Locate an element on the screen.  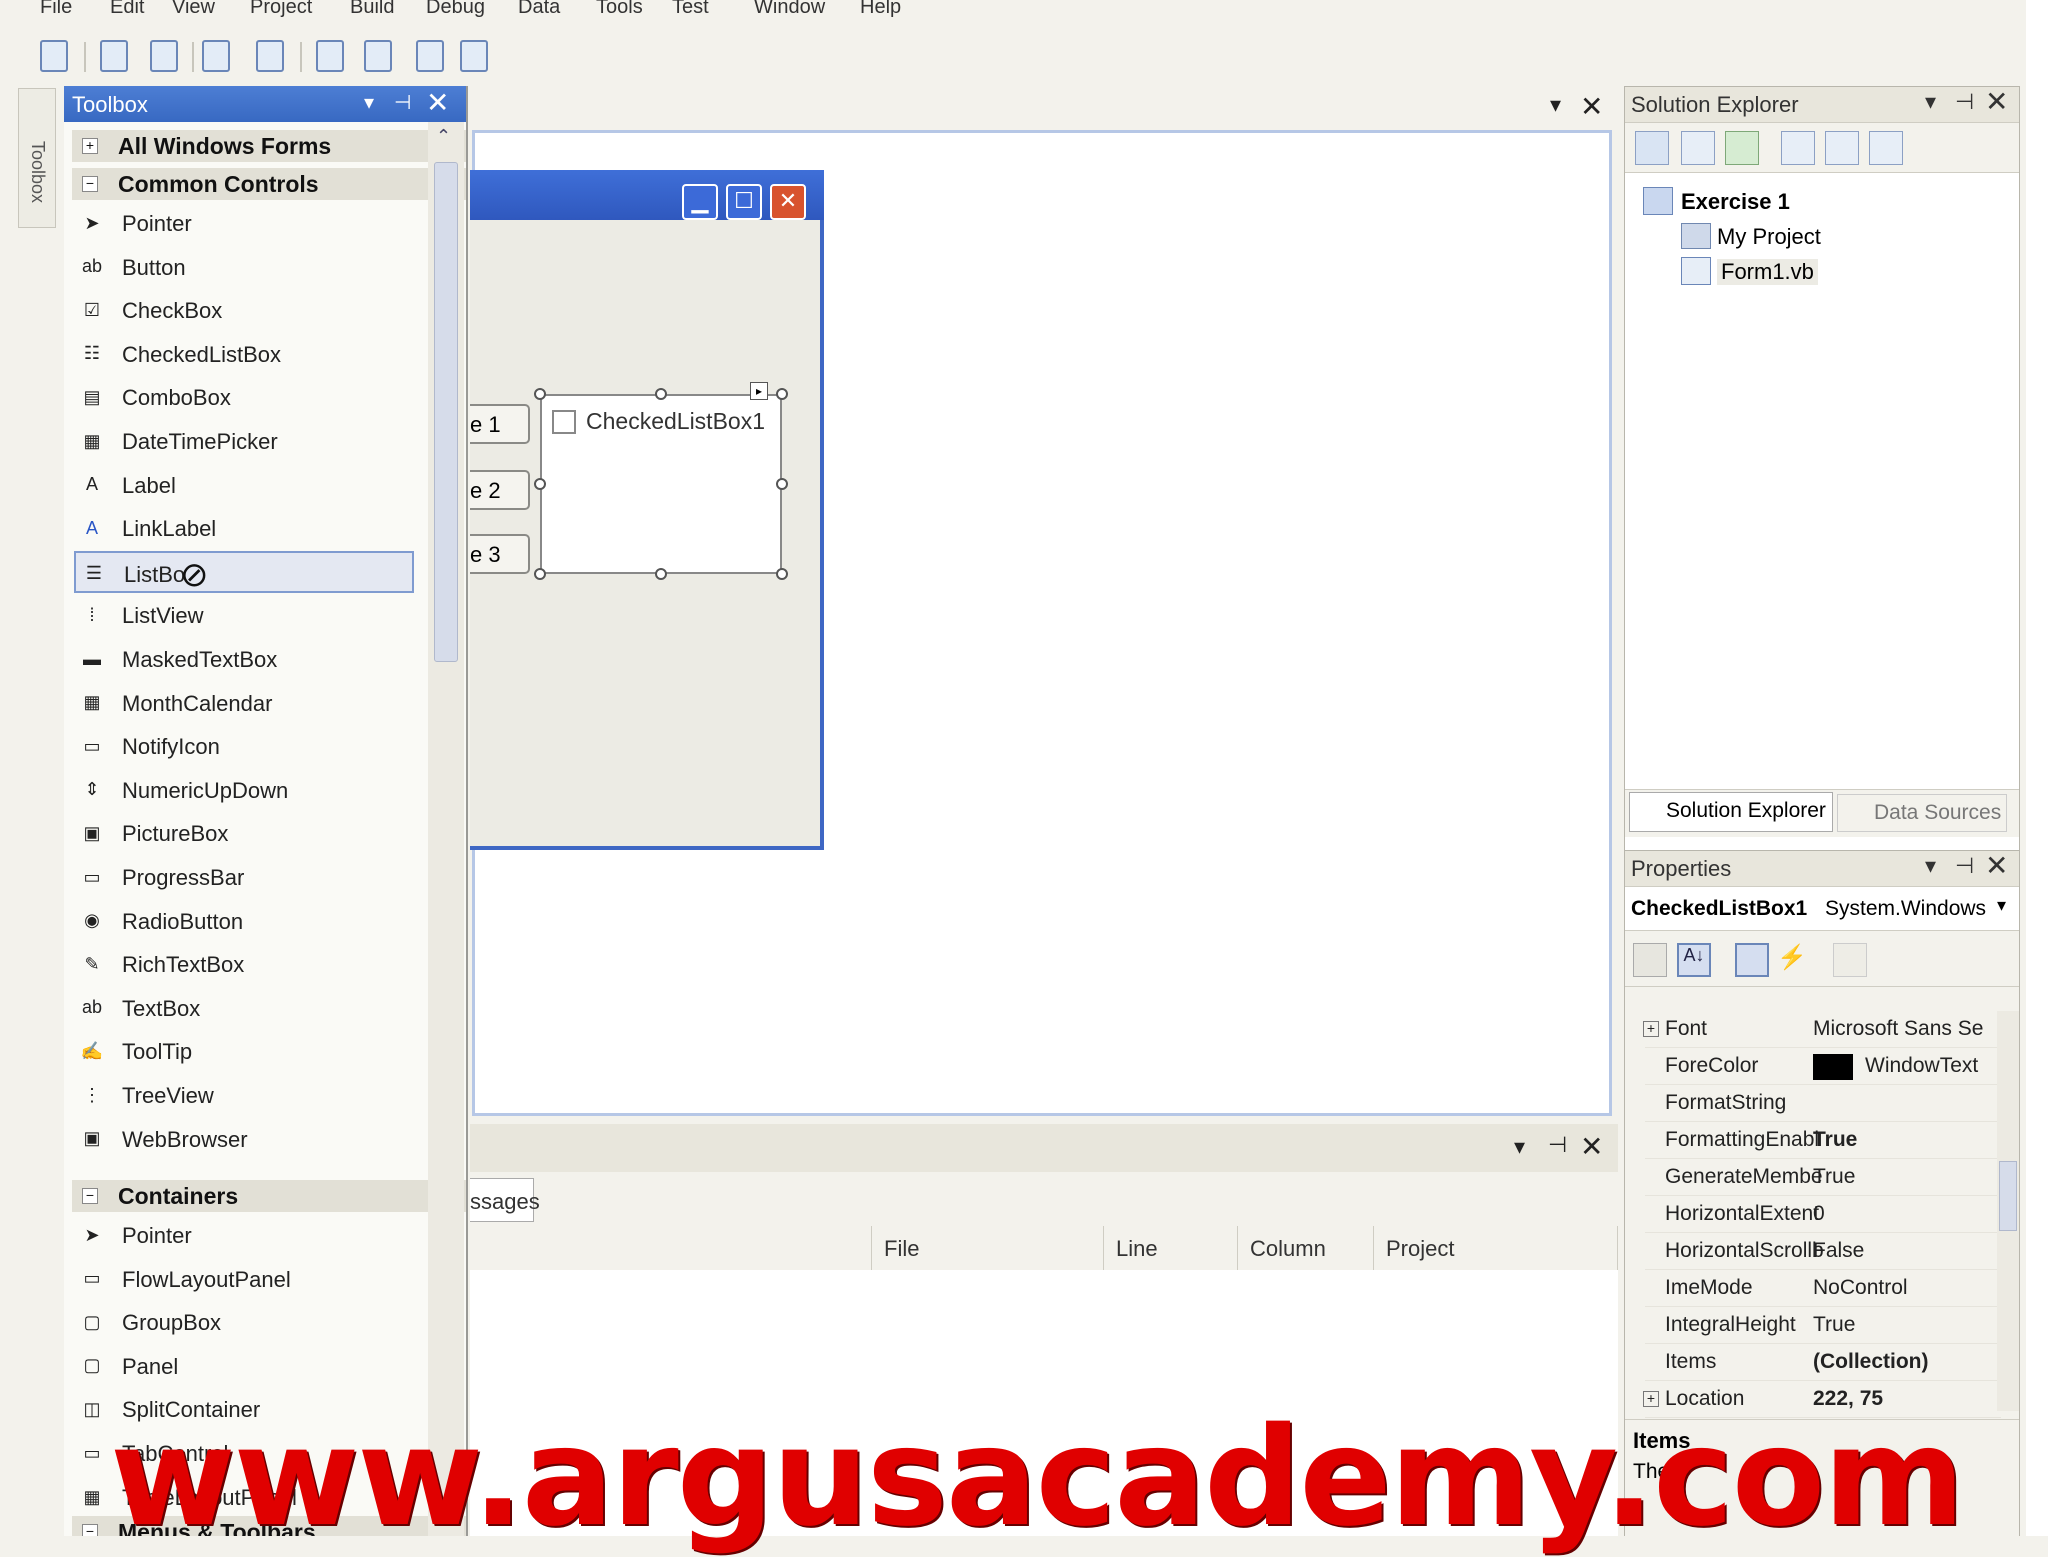
events-icon: ⚡ is located at coordinates (1792, 960).